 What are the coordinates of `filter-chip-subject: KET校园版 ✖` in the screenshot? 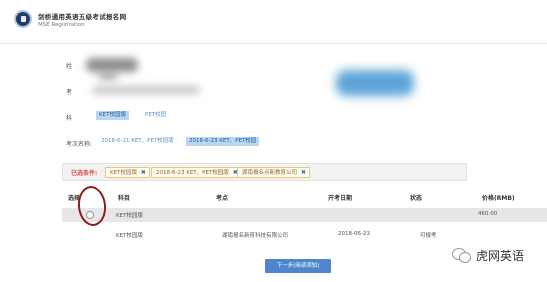 It's located at (127, 172).